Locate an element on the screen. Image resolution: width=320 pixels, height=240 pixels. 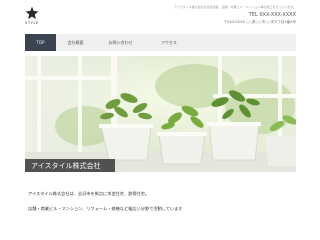
intro-text-line-1: アイスタイル株式会社は、全沢市を拠点に木造住宅、鉄骨住宅。 is located at coordinates (89, 193).